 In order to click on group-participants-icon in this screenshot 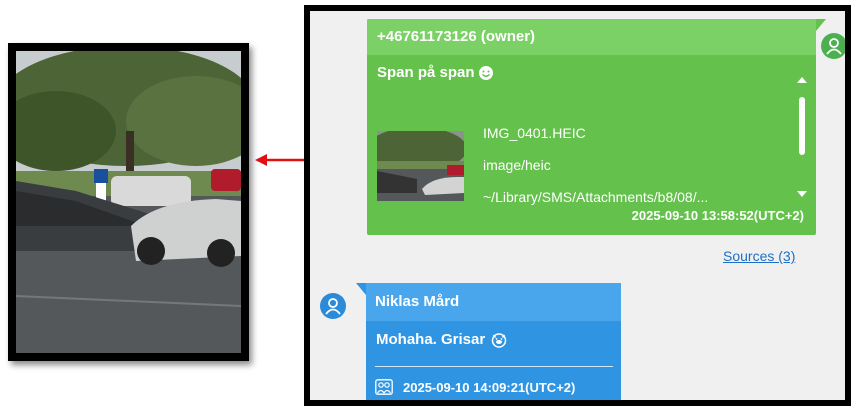, I will do `click(384, 387)`.